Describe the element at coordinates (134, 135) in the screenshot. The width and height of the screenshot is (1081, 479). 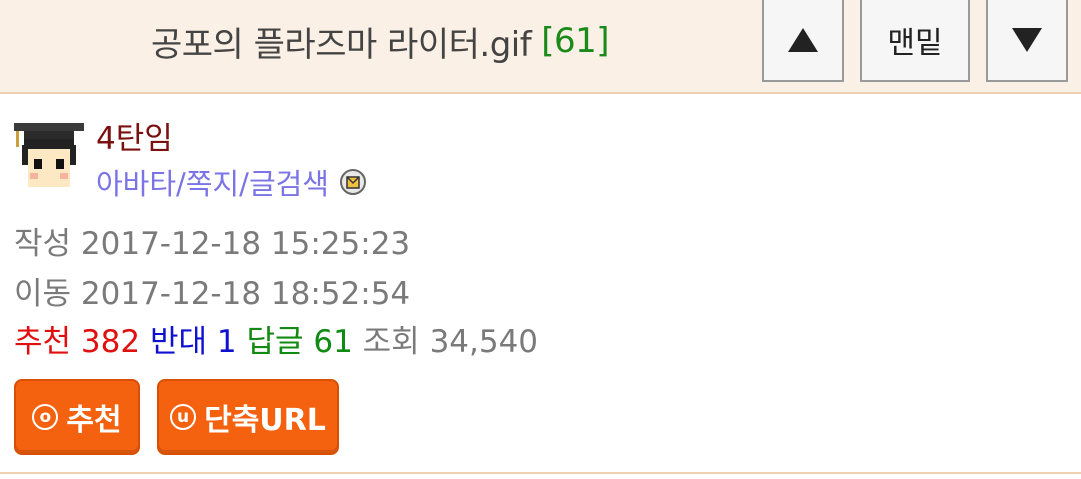
I see `author-nickname: 4탄임` at that location.